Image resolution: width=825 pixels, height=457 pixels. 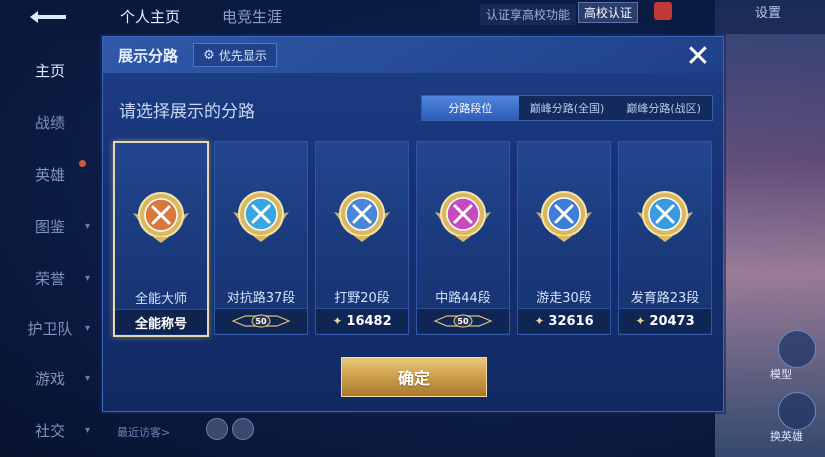 What do you see at coordinates (369, 321) in the screenshot?
I see `peak-points-value: 16482` at bounding box center [369, 321].